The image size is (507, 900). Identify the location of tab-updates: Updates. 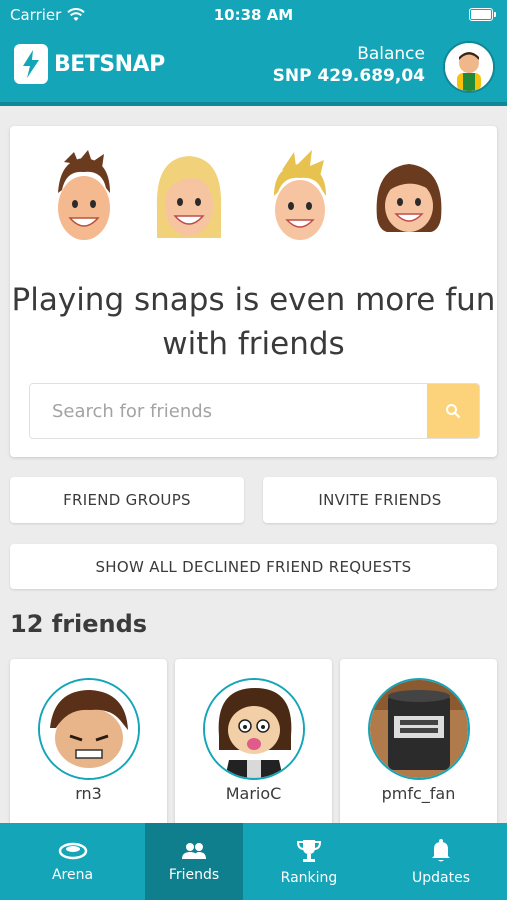
(441, 861).